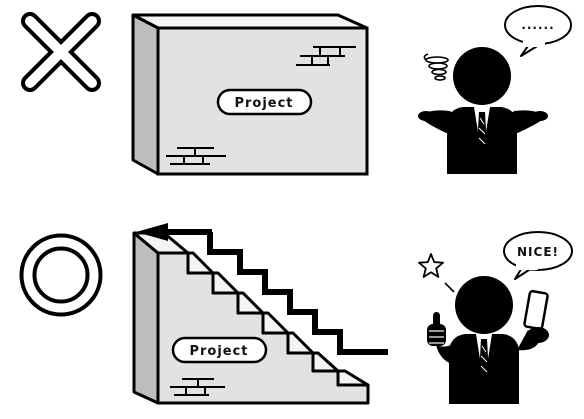 The height and width of the screenshot is (419, 584). I want to click on smartphone-icon, so click(536, 310).